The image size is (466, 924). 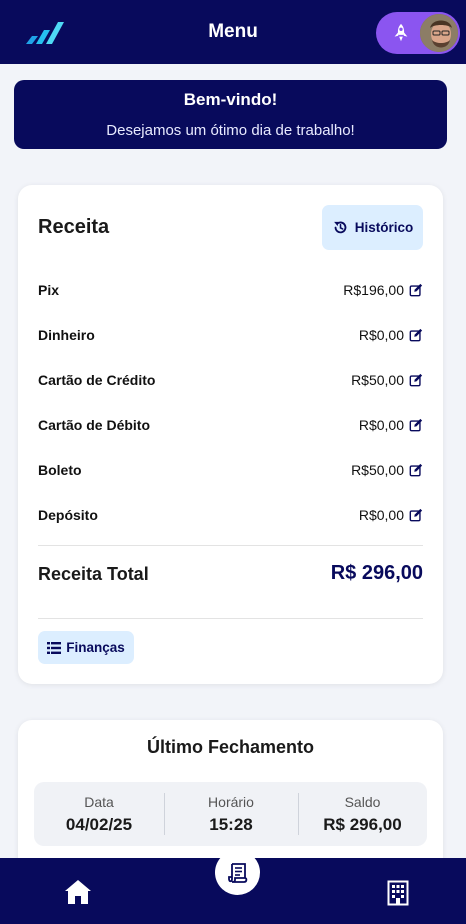 I want to click on avatar, so click(x=439, y=33).